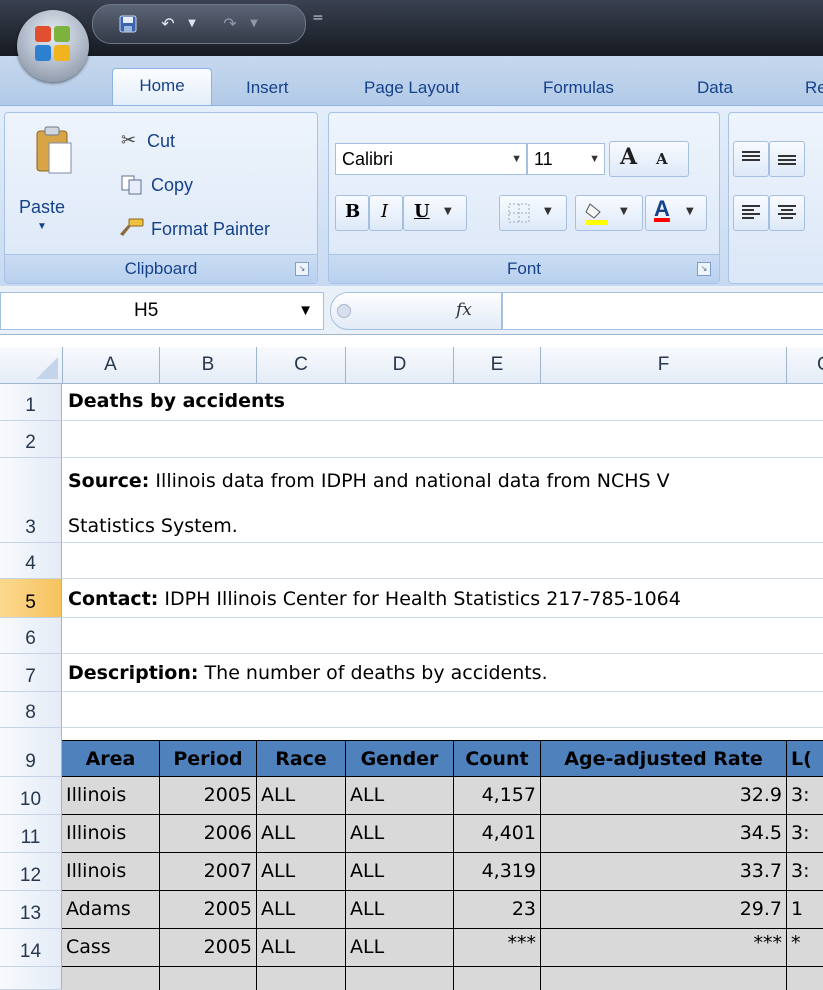  What do you see at coordinates (176, 401) in the screenshot?
I see `sheet-title: Deaths by accidents` at bounding box center [176, 401].